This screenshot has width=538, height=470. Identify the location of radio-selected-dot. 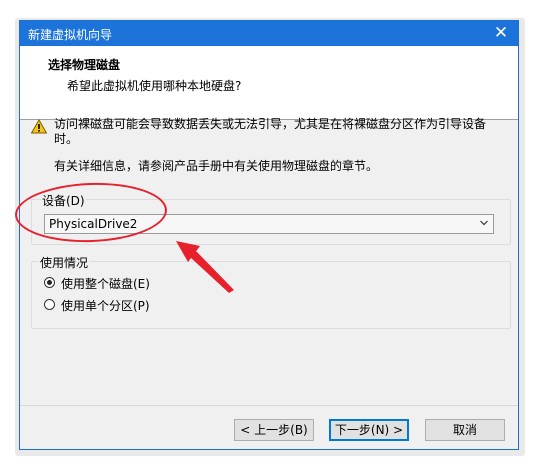
(49, 282).